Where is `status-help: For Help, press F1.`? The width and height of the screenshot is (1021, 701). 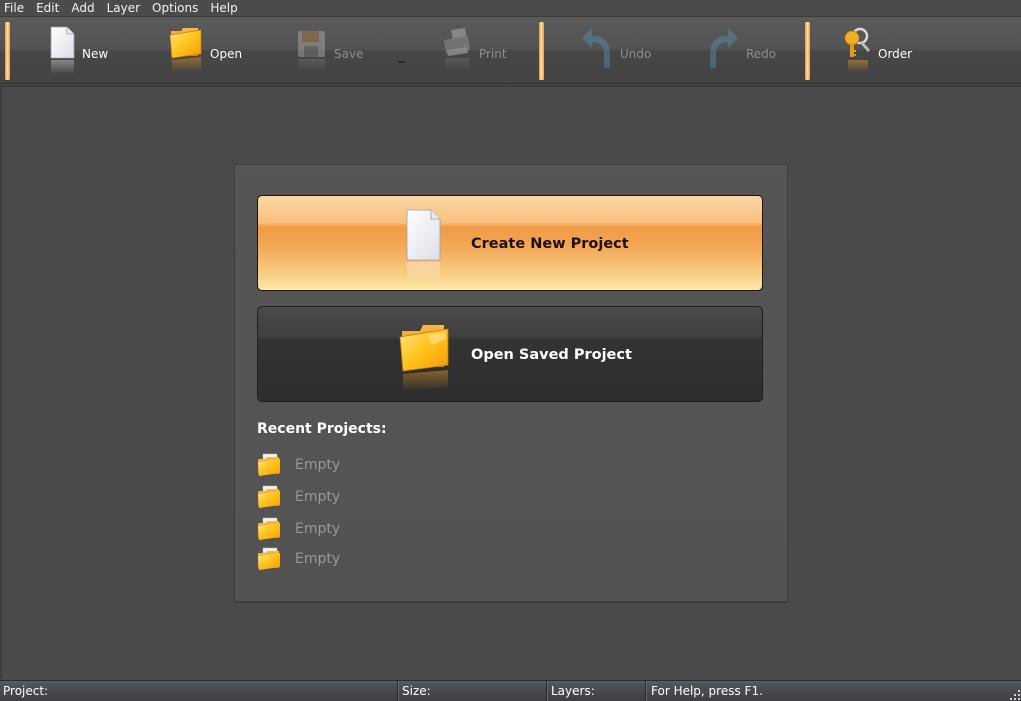
status-help: For Help, press F1. is located at coordinates (707, 691).